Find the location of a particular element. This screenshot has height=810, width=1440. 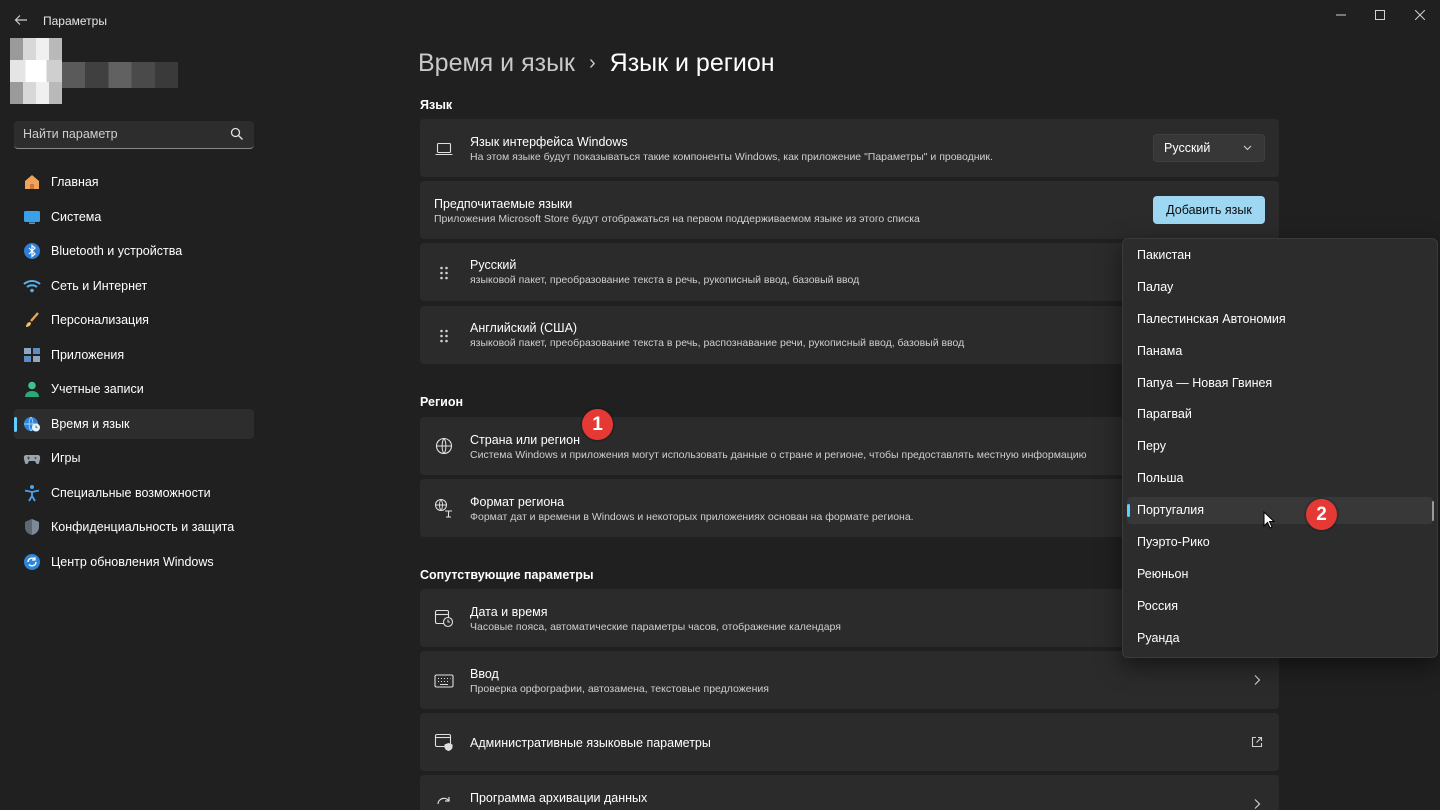

region-format-title: Формат региона is located at coordinates (517, 502).